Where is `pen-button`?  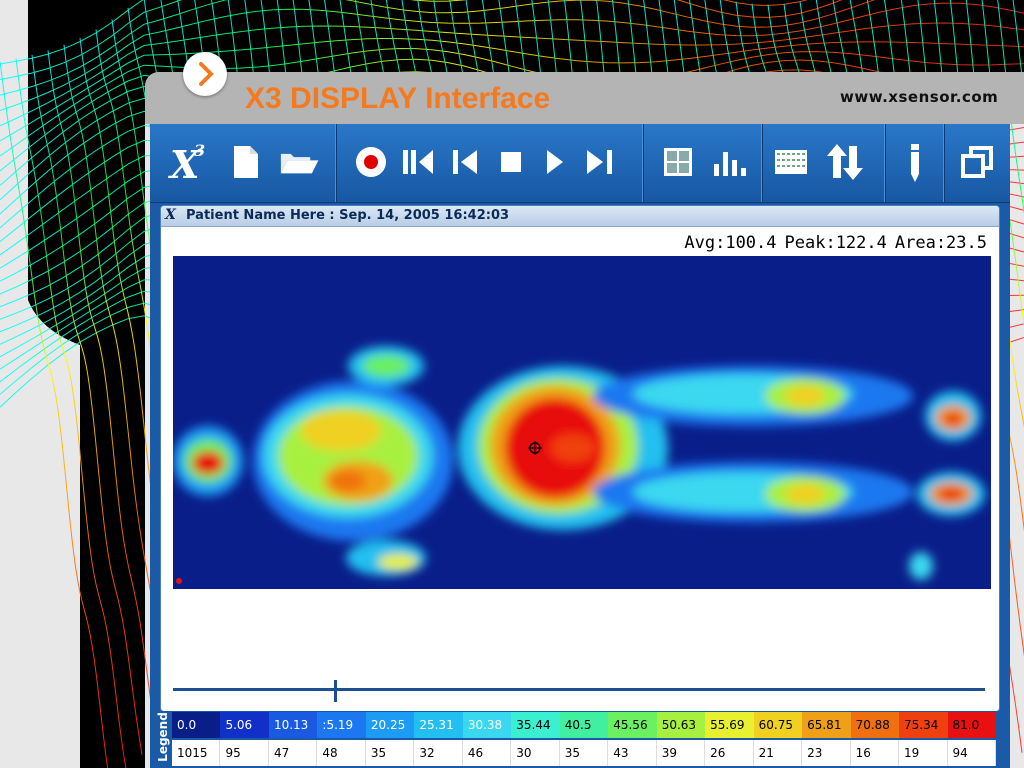 pen-button is located at coordinates (915, 162).